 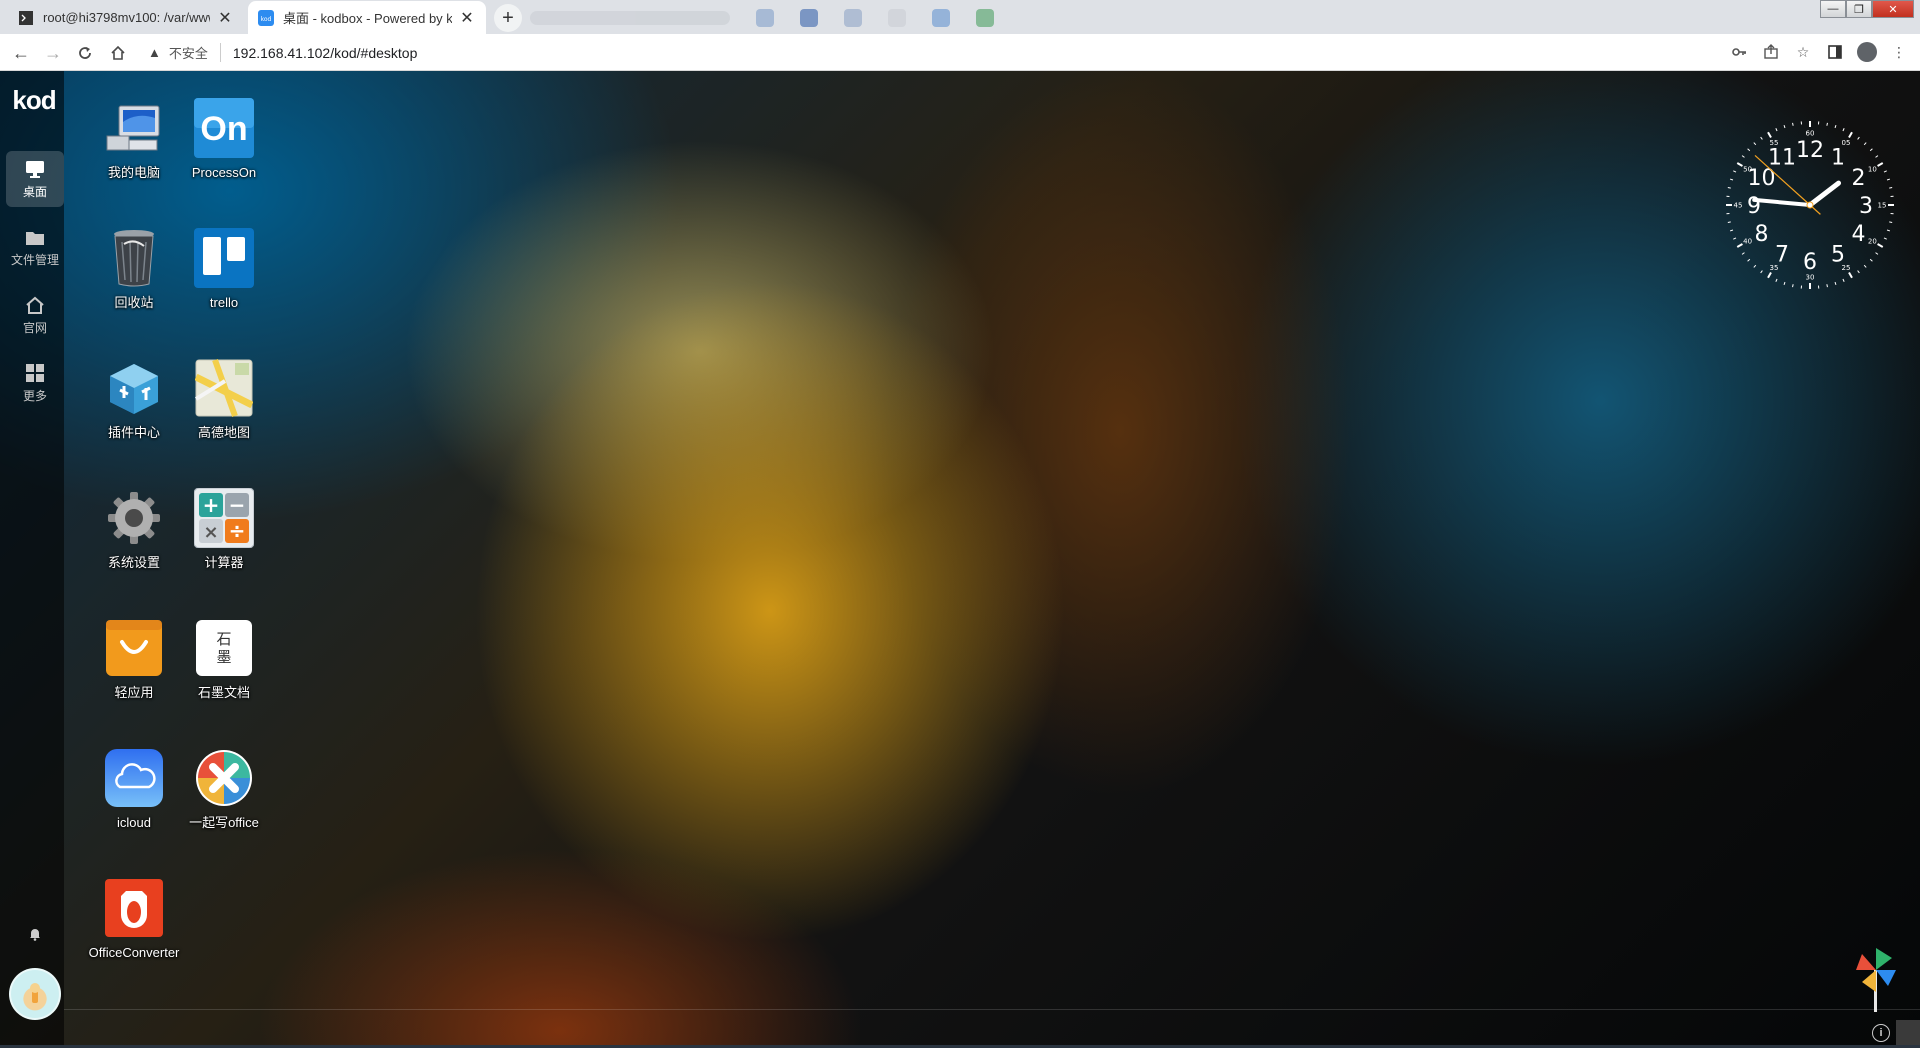 What do you see at coordinates (223, 657) in the screenshot?
I see `shimo-logo-text: 墨` at bounding box center [223, 657].